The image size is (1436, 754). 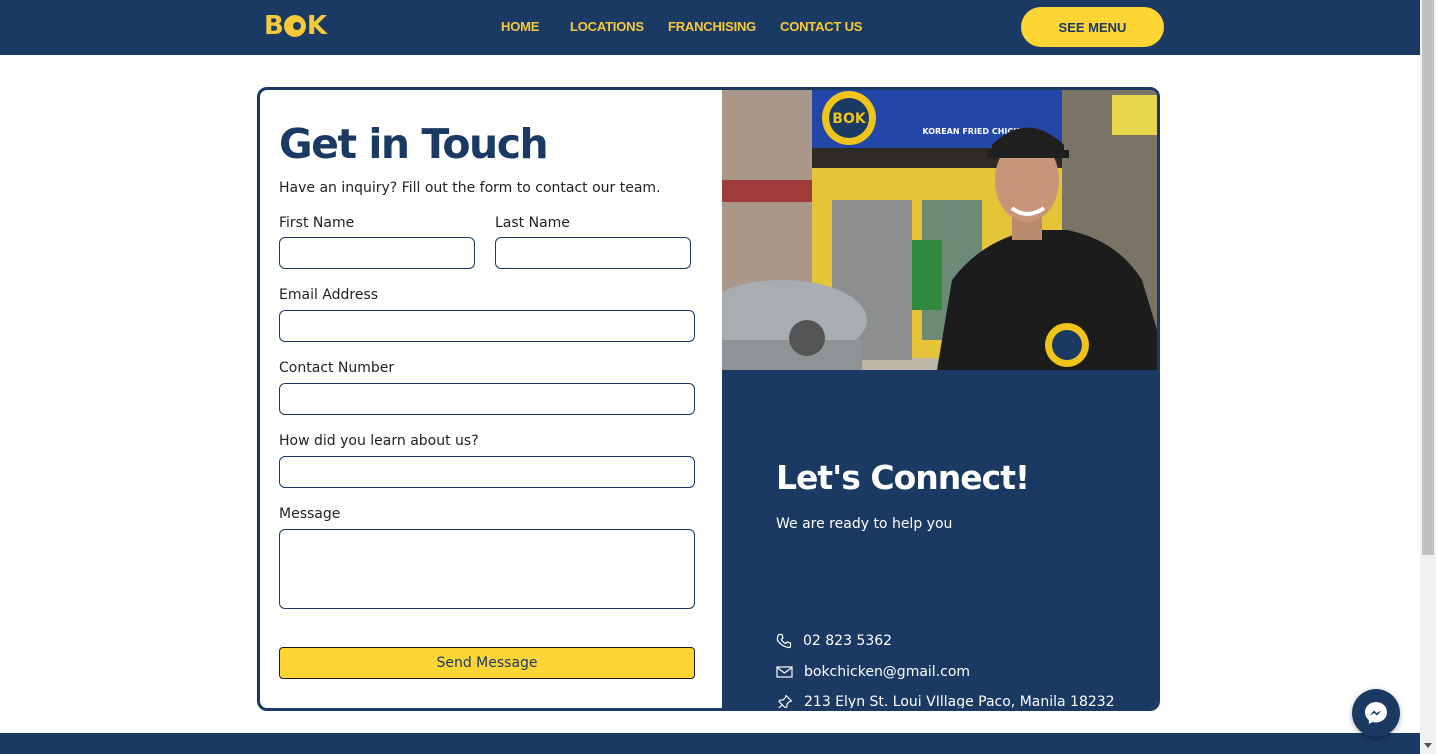 I want to click on connect-title: Let's Connect!, so click(x=903, y=477).